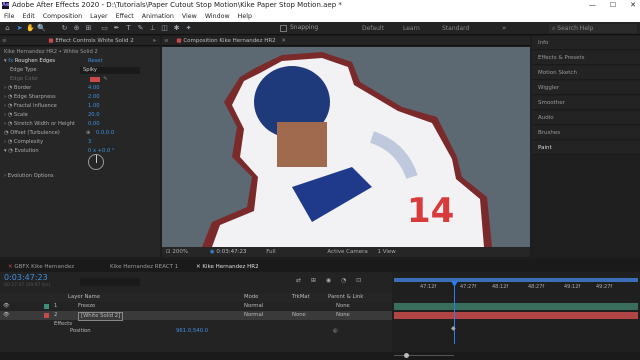 Image resolution: width=640 pixels, height=360 pixels. Describe the element at coordinates (586, 73) in the screenshot. I see `panel-motion-sketch: Motion Sketch` at that location.